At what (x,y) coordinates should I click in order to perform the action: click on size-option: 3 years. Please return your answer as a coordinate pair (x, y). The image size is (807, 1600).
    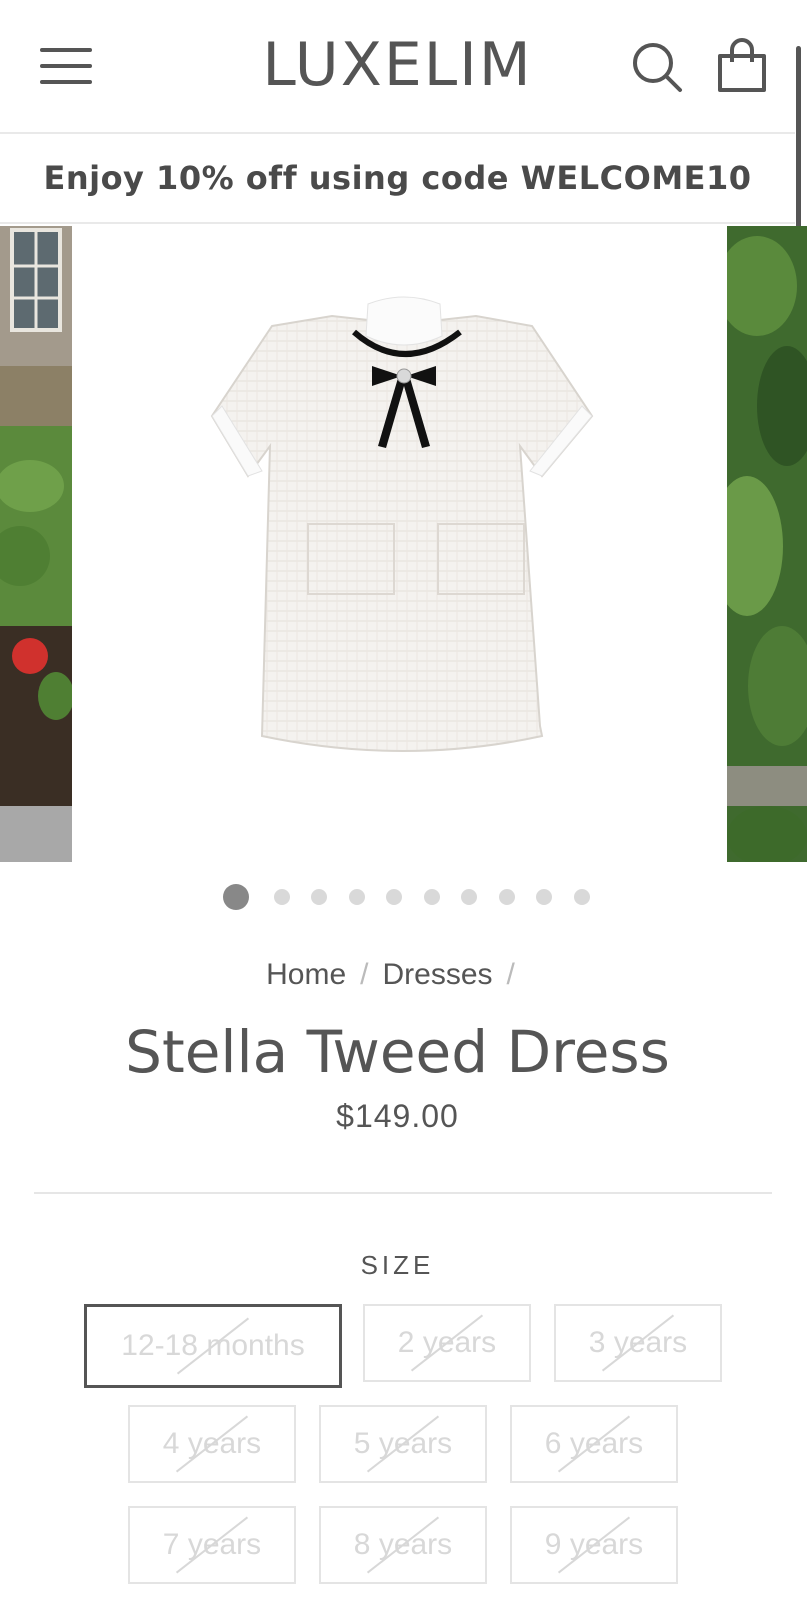
    Looking at the image, I should click on (638, 1343).